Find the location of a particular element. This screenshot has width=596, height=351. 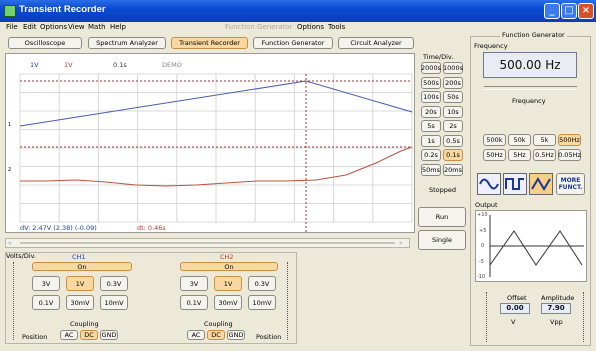

scroll-track is located at coordinates (207, 243).